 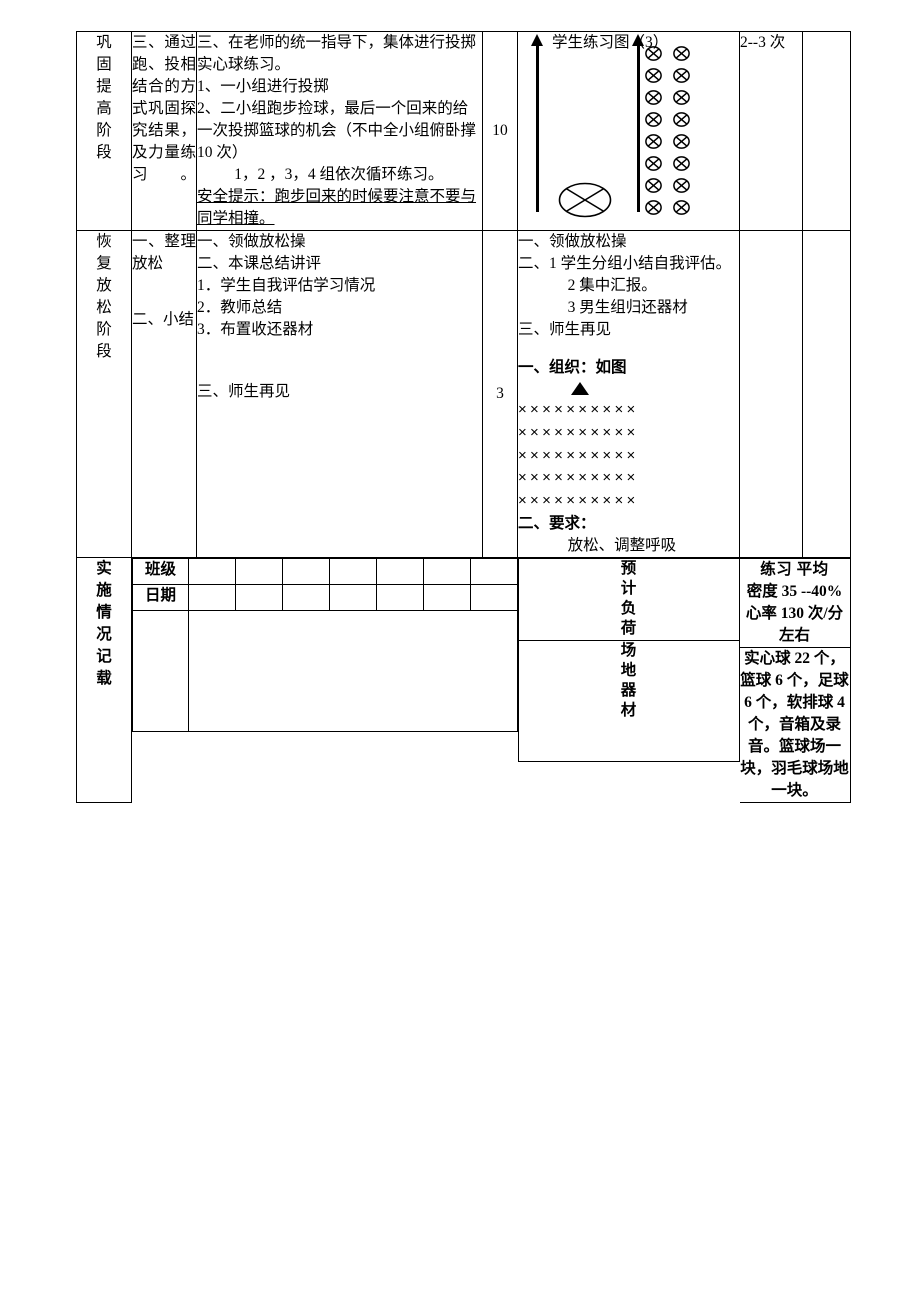 I want to click on requirement-text: 放松、调整呼吸, so click(x=622, y=545).